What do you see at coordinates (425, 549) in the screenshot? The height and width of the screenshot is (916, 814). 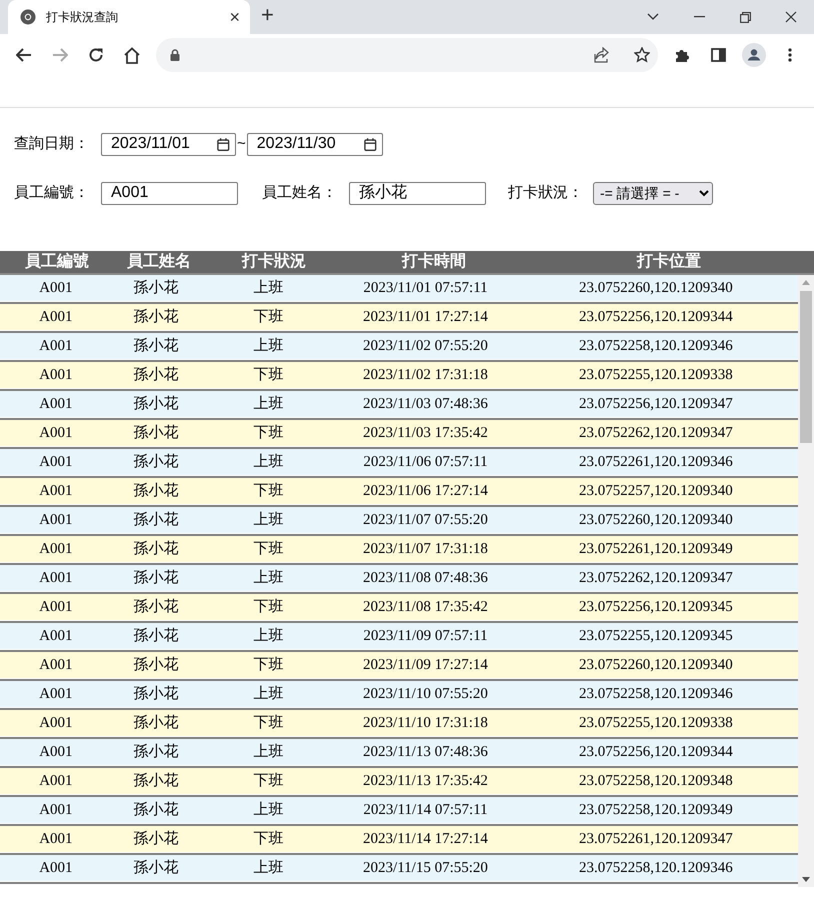 I see `table-cell-text: 2023/11/07 17:31:18` at bounding box center [425, 549].